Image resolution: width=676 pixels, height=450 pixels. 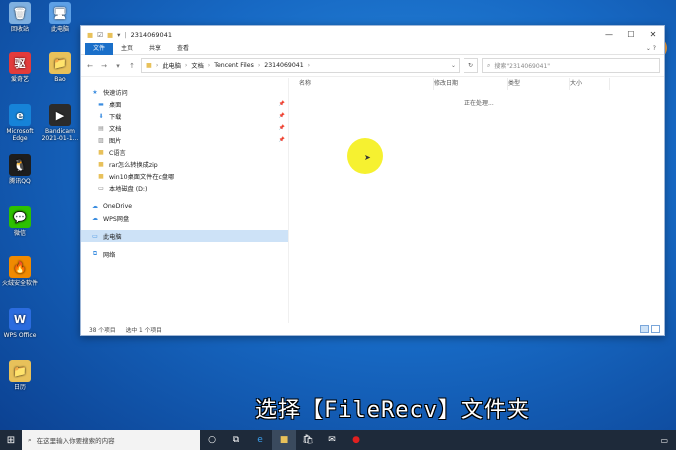 I want to click on file-explorer-taskbar-icon: ■, so click(x=284, y=440).